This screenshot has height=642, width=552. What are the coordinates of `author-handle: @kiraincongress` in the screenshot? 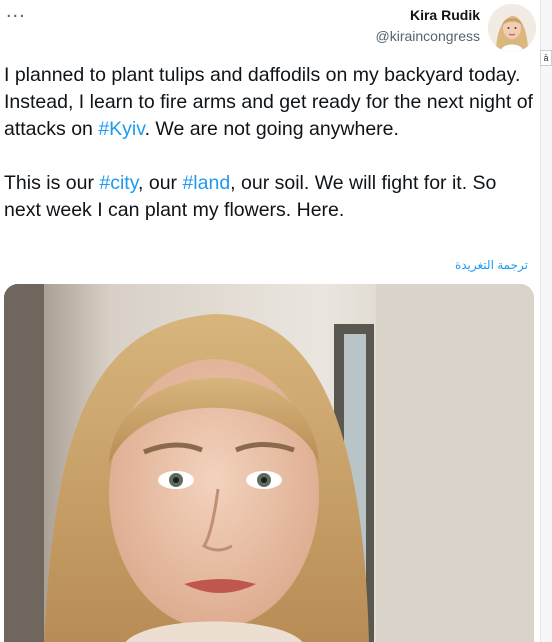 It's located at (428, 36).